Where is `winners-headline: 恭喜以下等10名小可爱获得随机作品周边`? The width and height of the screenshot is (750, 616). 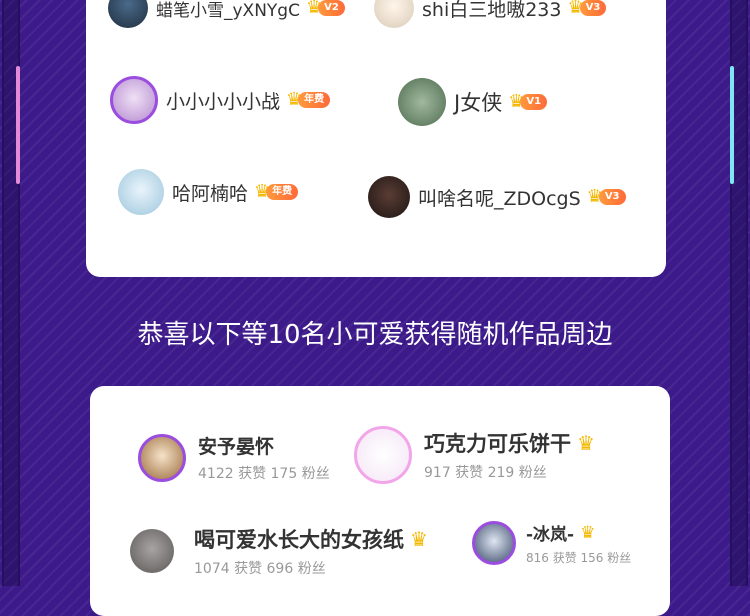
winners-headline: 恭喜以下等10名小可爱获得随机作品周边 is located at coordinates (375, 335).